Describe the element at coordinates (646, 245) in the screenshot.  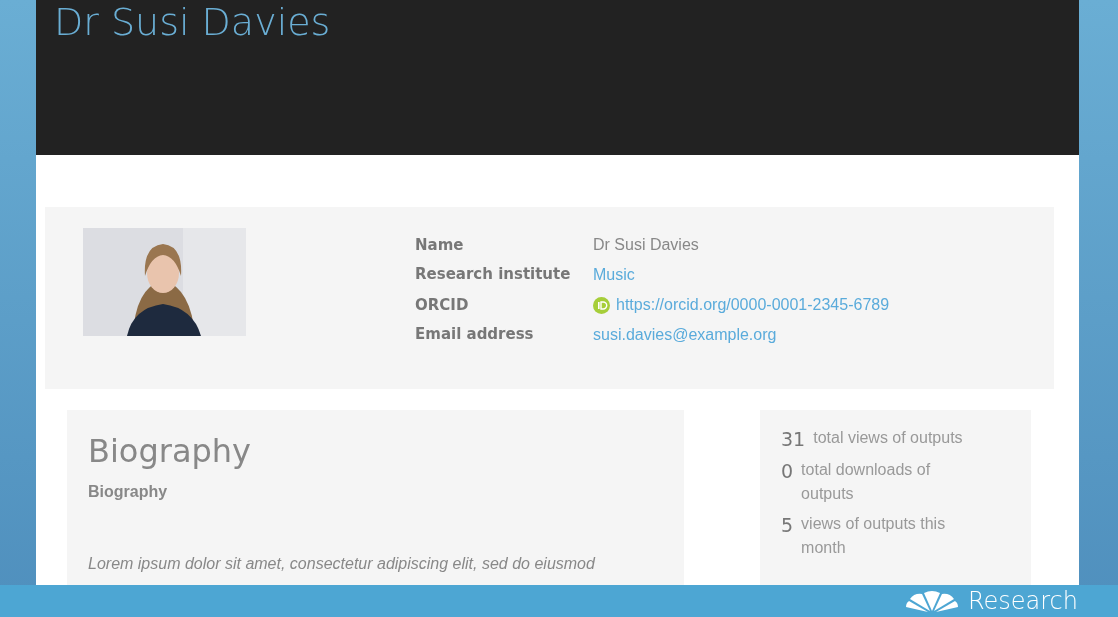
I see `field-value: Dr Susi Davies` at that location.